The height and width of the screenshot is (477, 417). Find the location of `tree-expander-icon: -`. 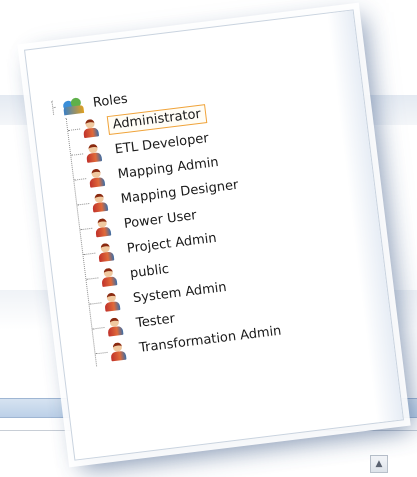

tree-expander-icon: - is located at coordinates (57, 107).